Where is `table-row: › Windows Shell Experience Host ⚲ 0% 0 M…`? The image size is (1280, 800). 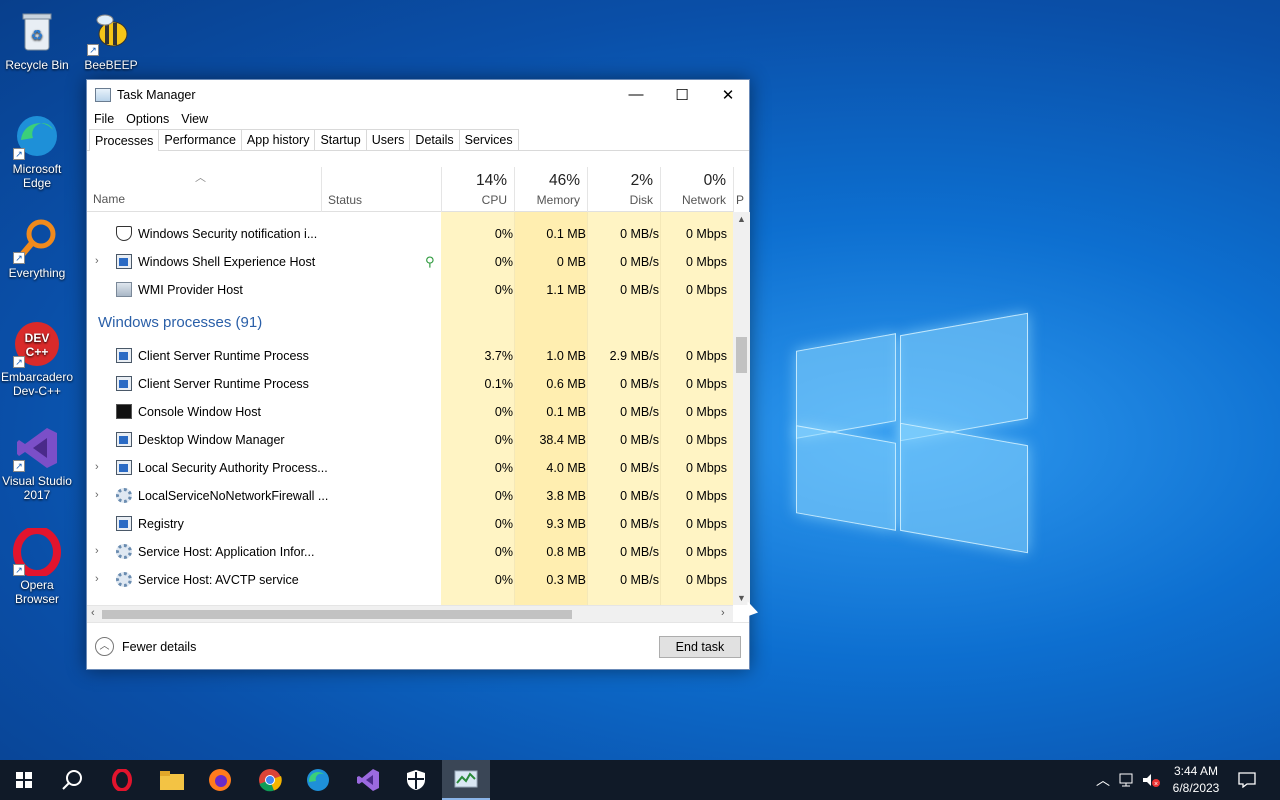 table-row: › Windows Shell Experience Host ⚲ 0% 0 M… is located at coordinates (410, 262).